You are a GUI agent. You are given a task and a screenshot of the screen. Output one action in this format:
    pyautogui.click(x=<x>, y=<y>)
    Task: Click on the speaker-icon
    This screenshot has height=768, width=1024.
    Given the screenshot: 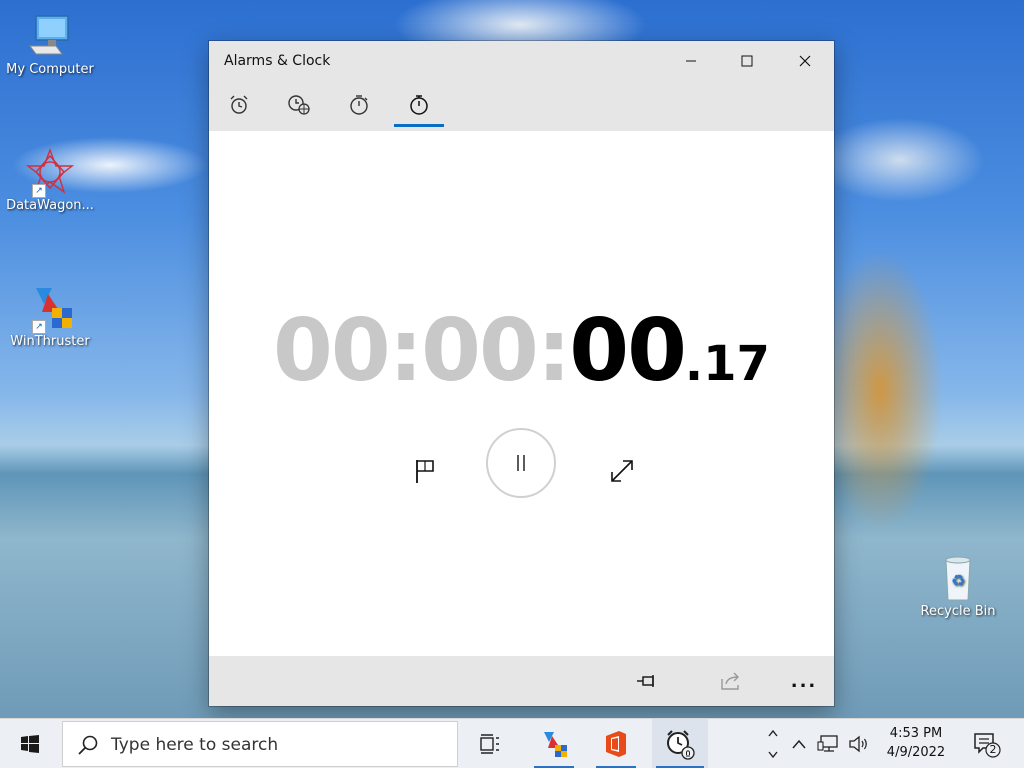 What is the action you would take?
    pyautogui.click(x=858, y=744)
    